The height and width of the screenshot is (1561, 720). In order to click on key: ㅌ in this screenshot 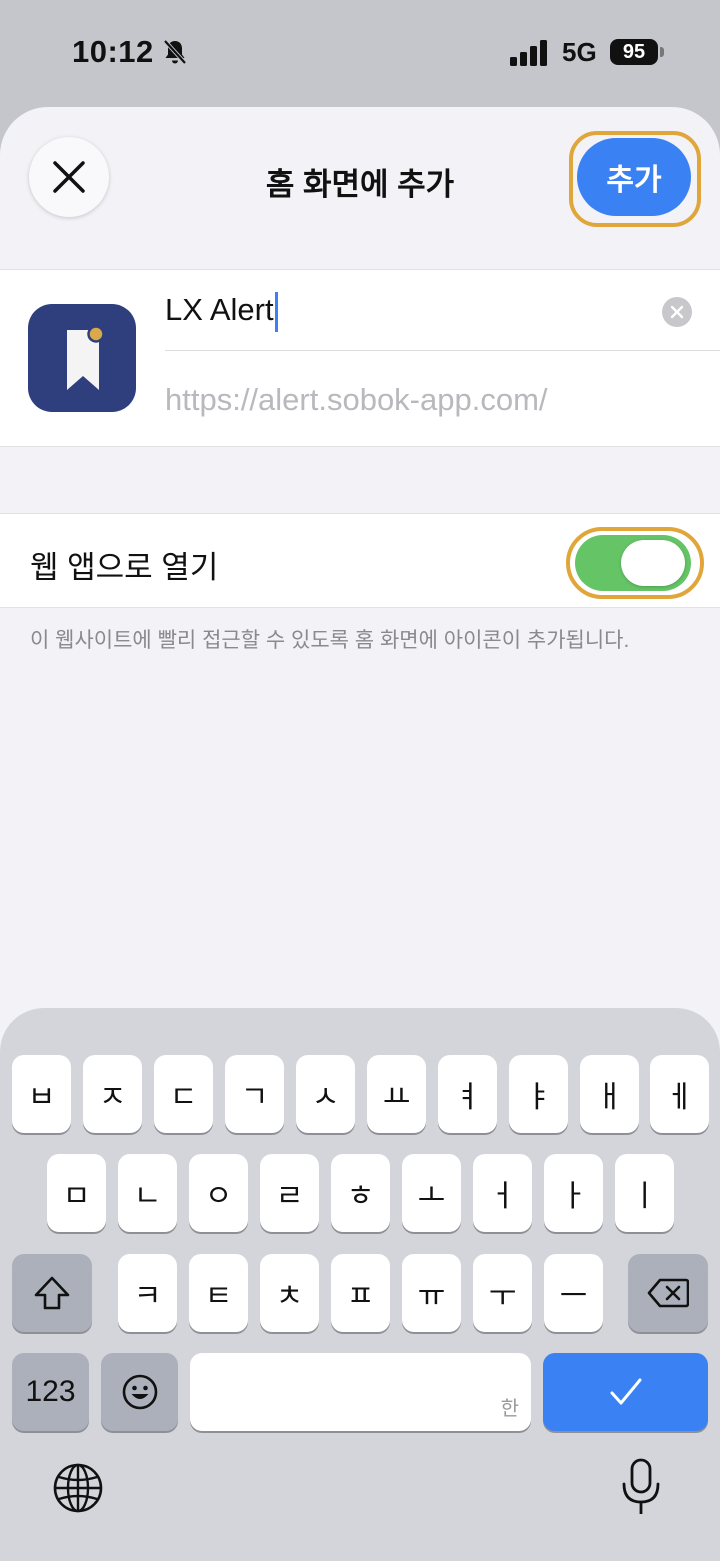, I will do `click(218, 1293)`.